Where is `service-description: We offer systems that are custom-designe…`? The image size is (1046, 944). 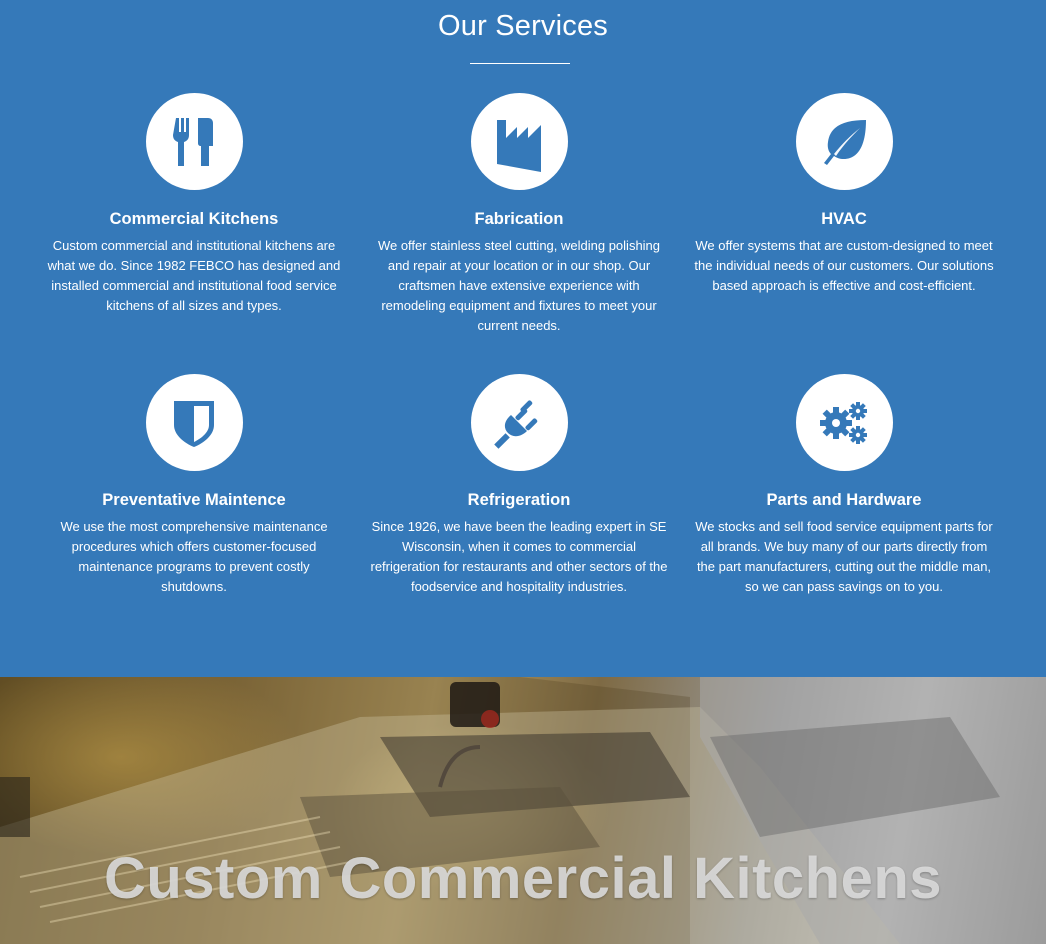 service-description: We offer systems that are custom-designe… is located at coordinates (844, 265).